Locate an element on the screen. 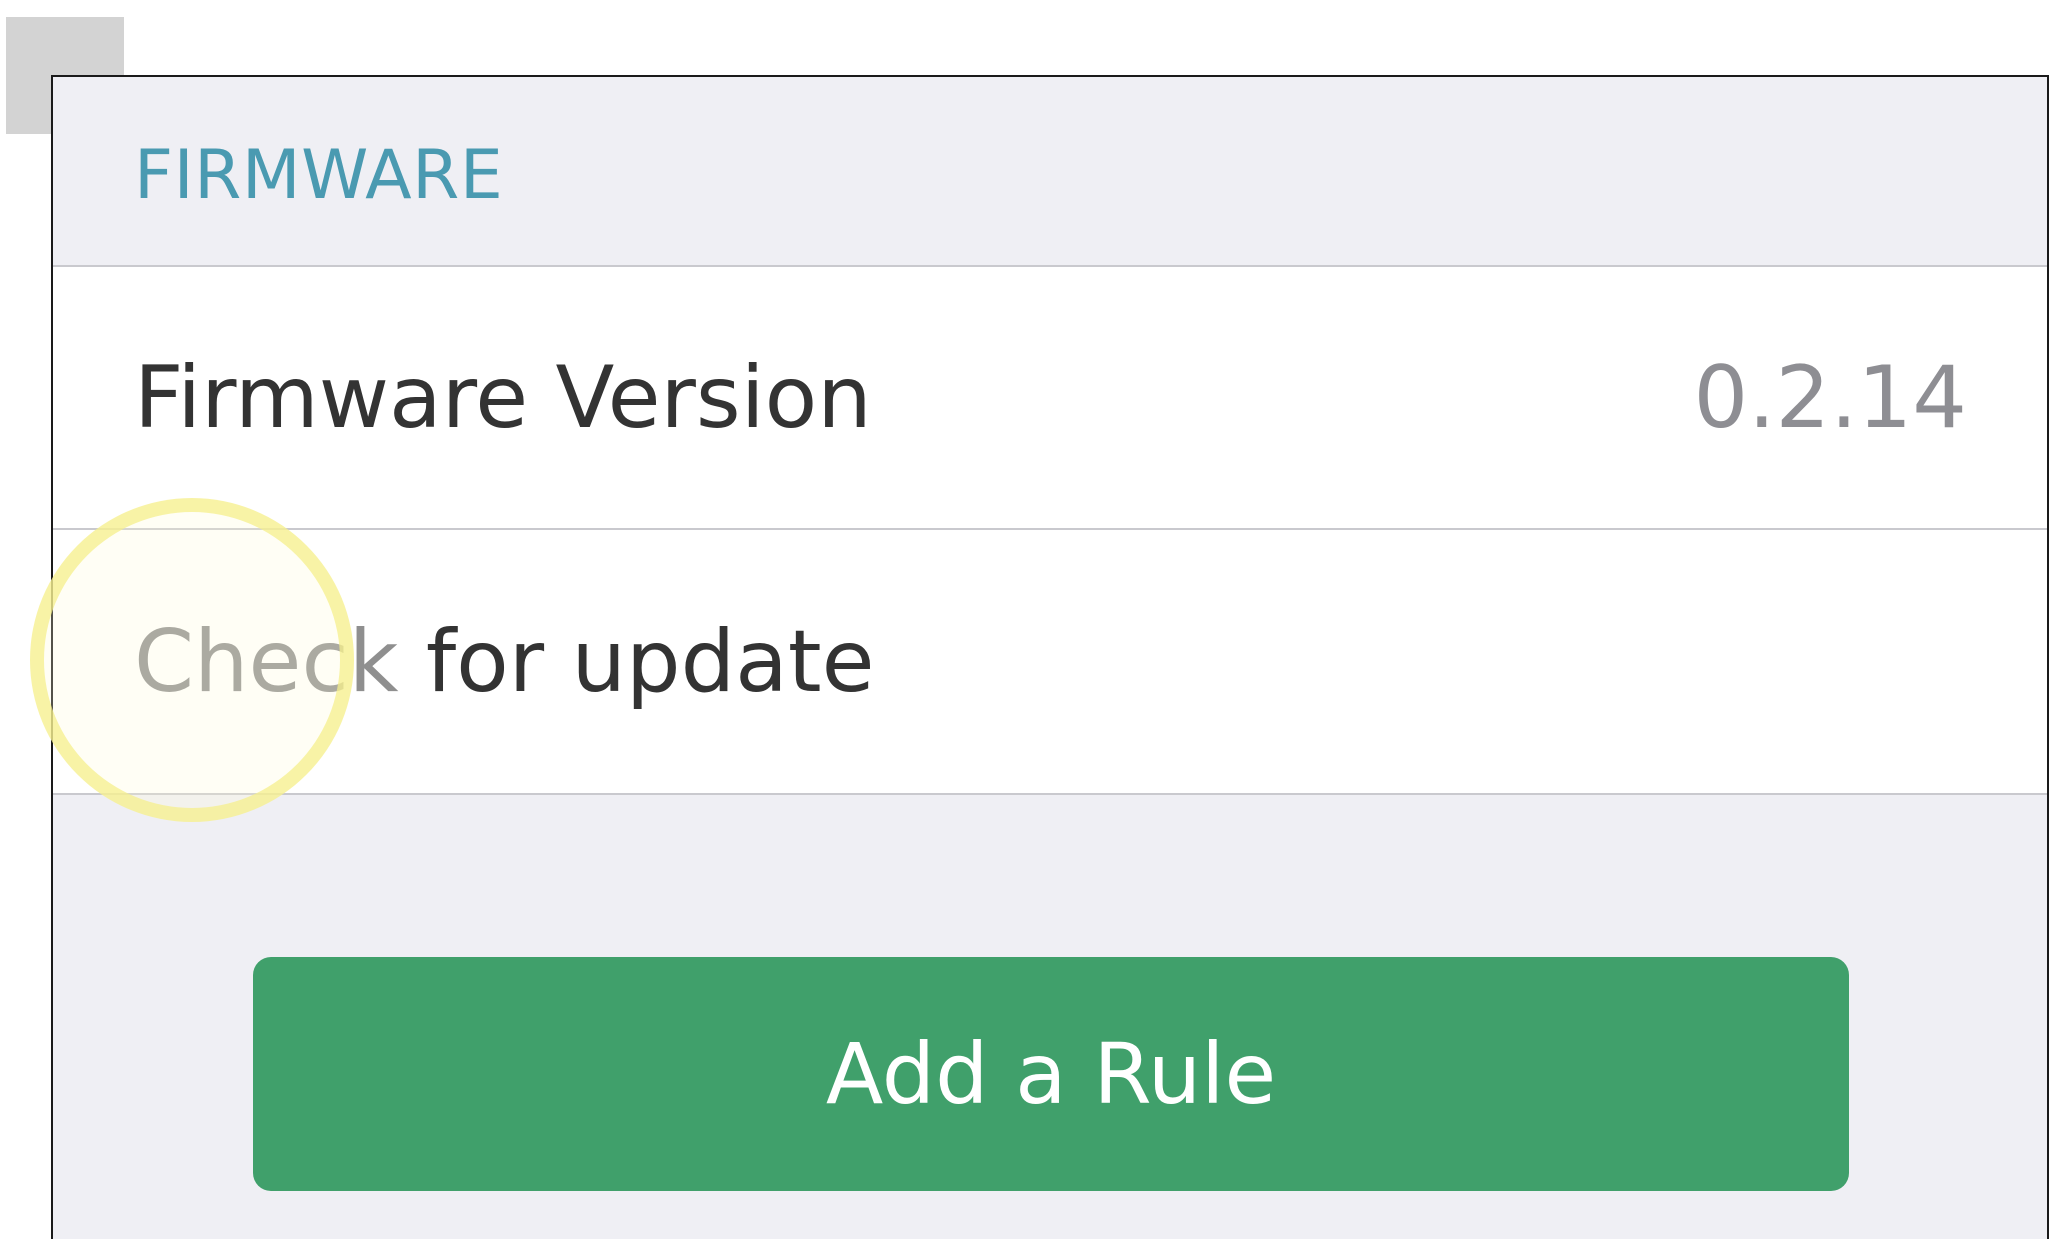  add-rule-button: Add a Rule is located at coordinates (1051, 1074).